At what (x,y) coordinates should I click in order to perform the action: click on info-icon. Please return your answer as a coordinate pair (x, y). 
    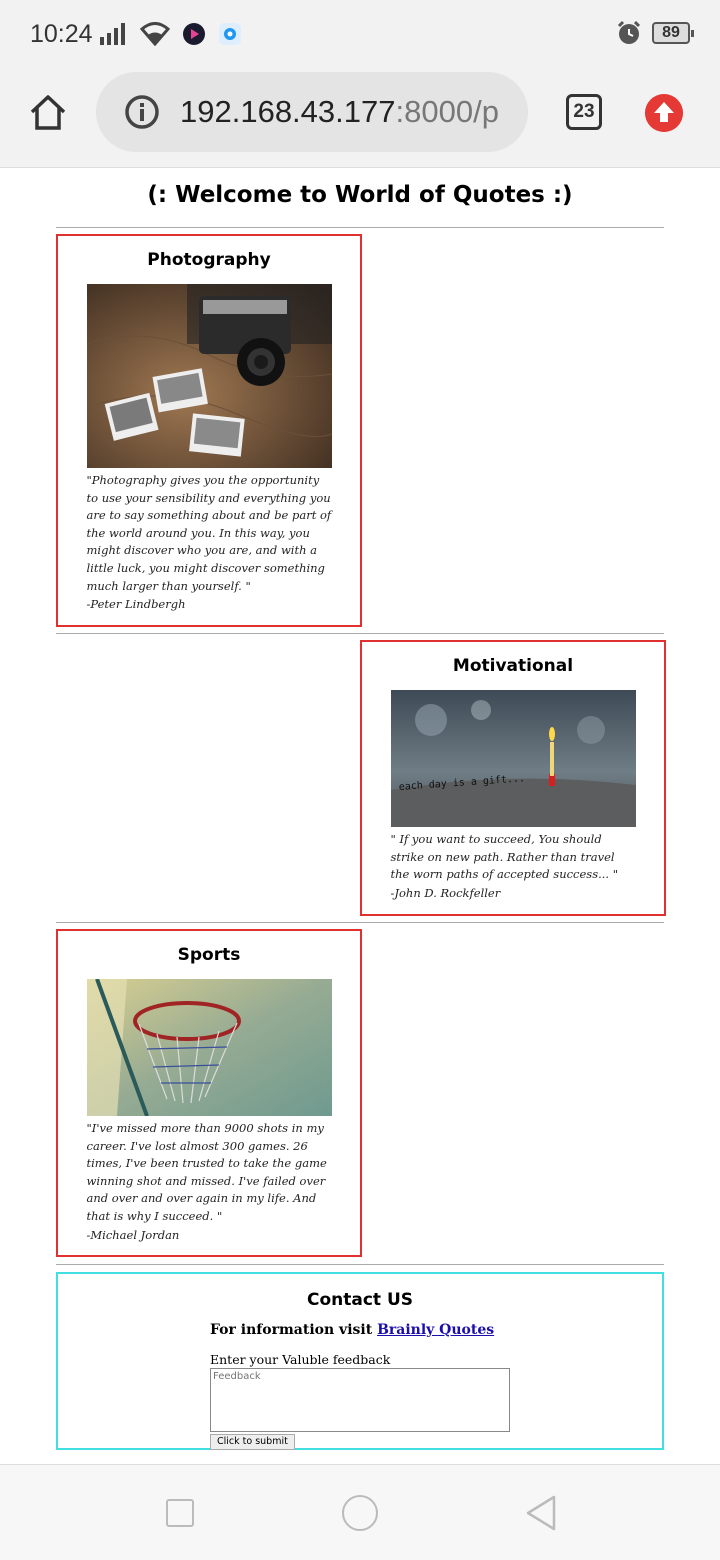
    Looking at the image, I should click on (142, 112).